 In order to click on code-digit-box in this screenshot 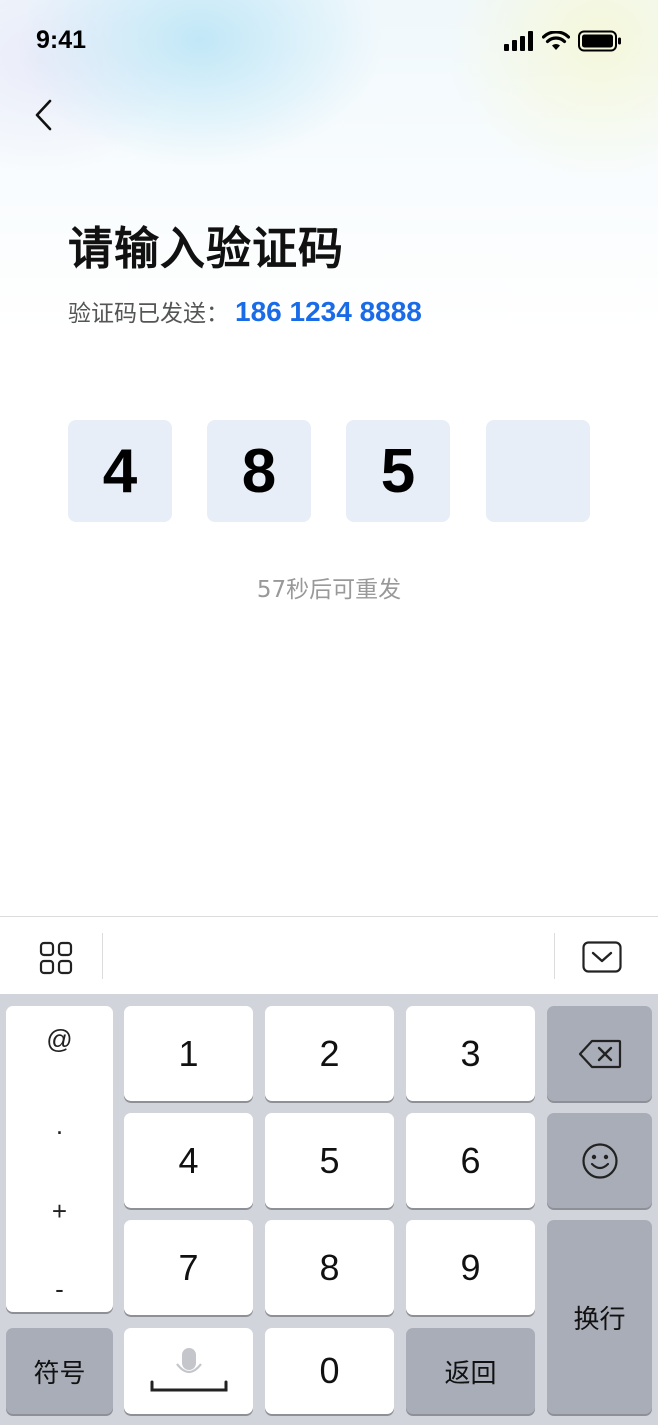, I will do `click(538, 471)`.